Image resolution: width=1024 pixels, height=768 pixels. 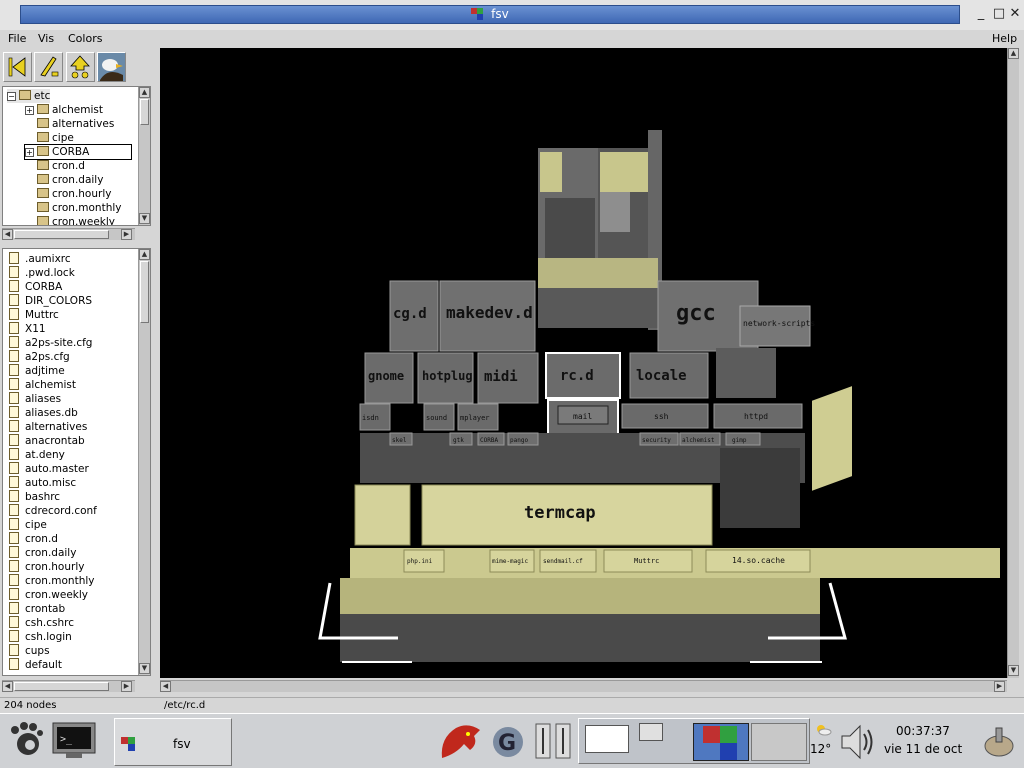 What do you see at coordinates (48, 67) in the screenshot?
I see `go-back-button` at bounding box center [48, 67].